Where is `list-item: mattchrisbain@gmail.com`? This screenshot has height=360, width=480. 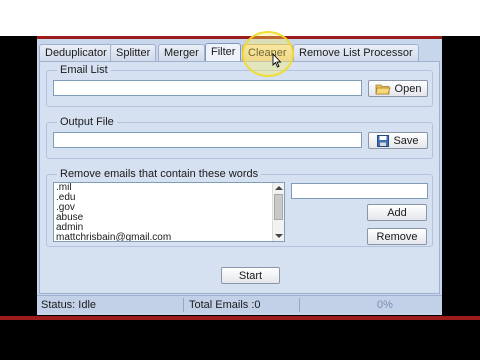 list-item: mattchrisbain@gmail.com is located at coordinates (169, 237).